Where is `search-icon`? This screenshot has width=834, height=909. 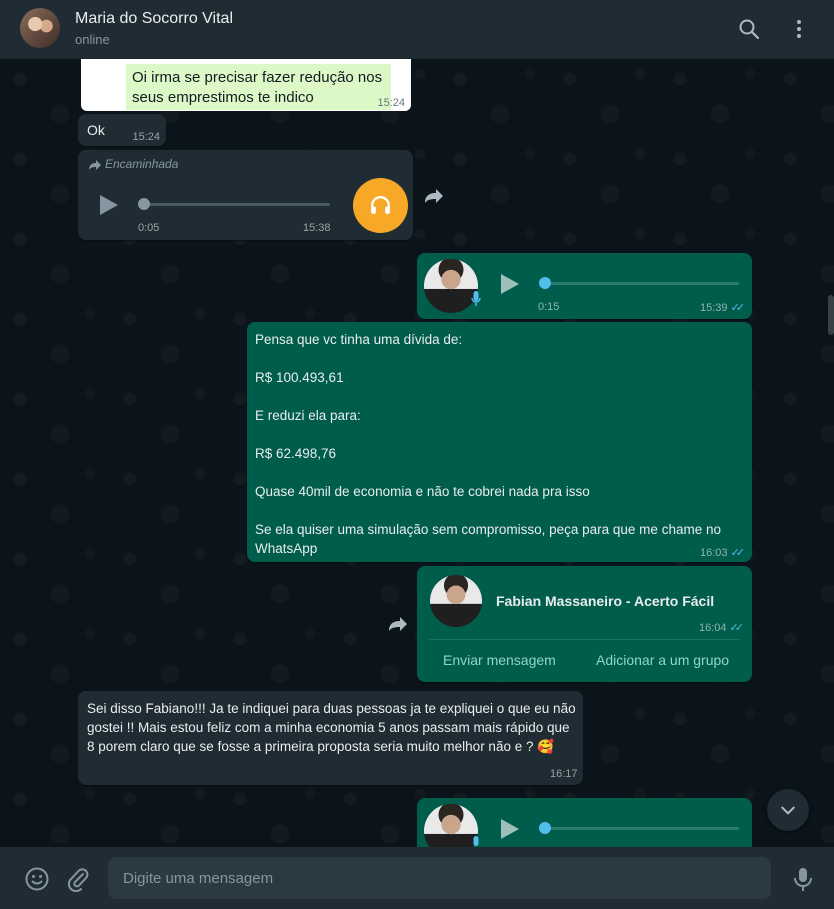 search-icon is located at coordinates (749, 29).